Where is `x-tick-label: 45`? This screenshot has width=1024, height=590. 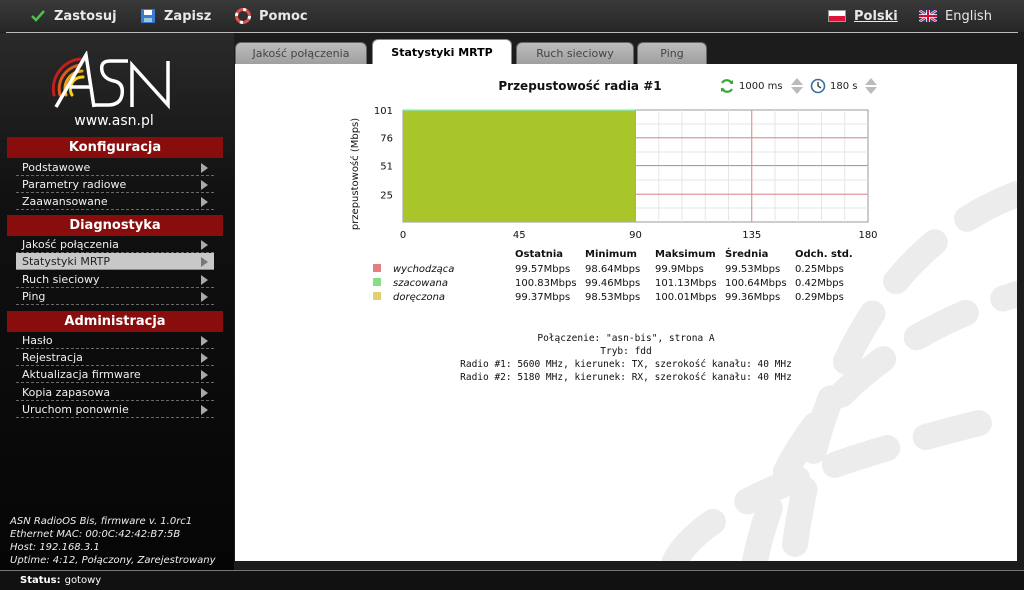
x-tick-label: 45 is located at coordinates (519, 235).